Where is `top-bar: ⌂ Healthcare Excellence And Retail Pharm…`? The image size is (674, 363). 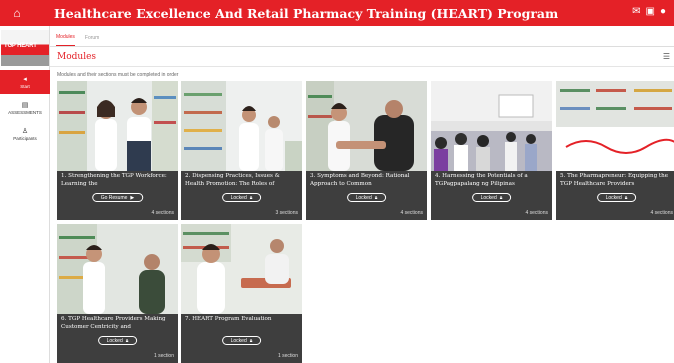
top-bar: ⌂ Healthcare Excellence And Retail Pharm… is located at coordinates (337, 13).